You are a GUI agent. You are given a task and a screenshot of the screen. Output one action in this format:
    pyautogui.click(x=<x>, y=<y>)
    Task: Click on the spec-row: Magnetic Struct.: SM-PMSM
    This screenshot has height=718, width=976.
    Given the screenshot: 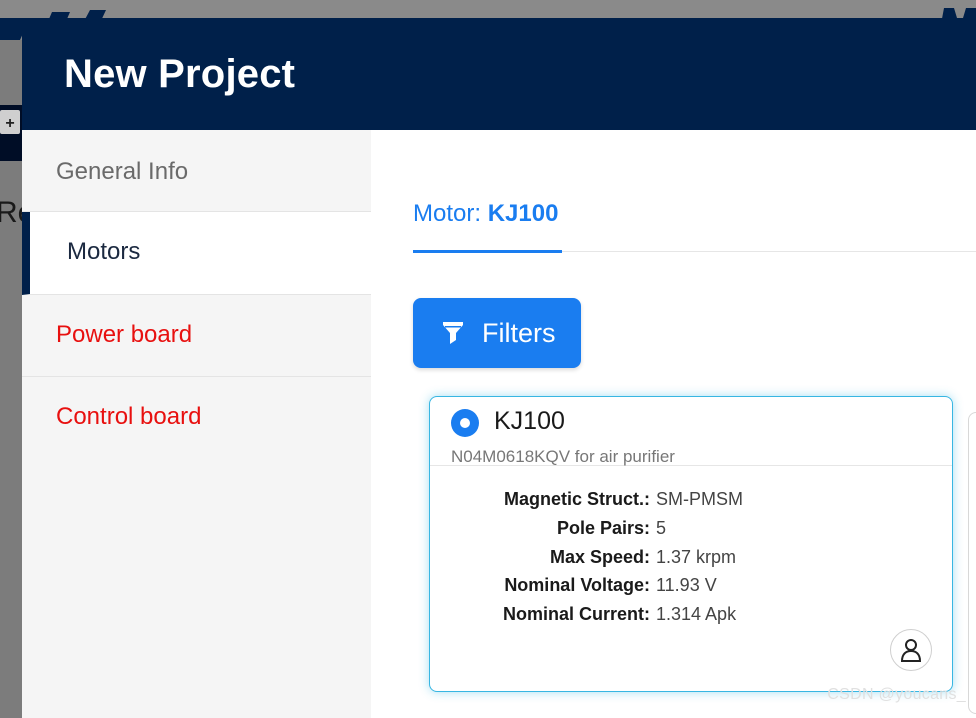 What is the action you would take?
    pyautogui.click(x=691, y=502)
    